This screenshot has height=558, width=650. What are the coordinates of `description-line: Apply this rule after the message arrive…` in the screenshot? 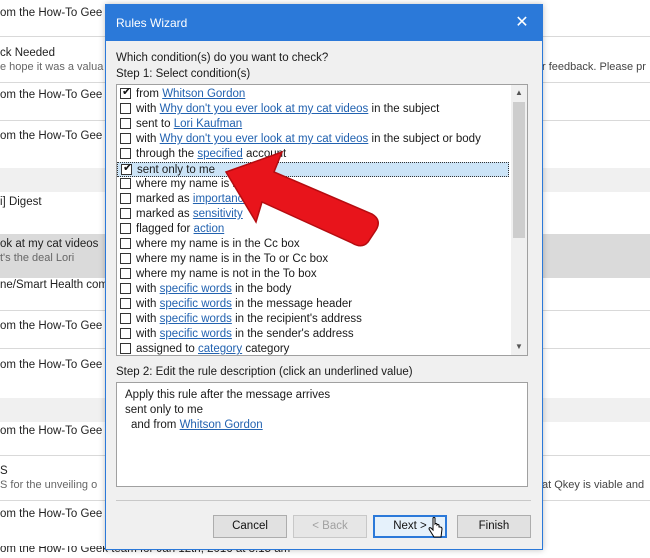 It's located at (228, 395).